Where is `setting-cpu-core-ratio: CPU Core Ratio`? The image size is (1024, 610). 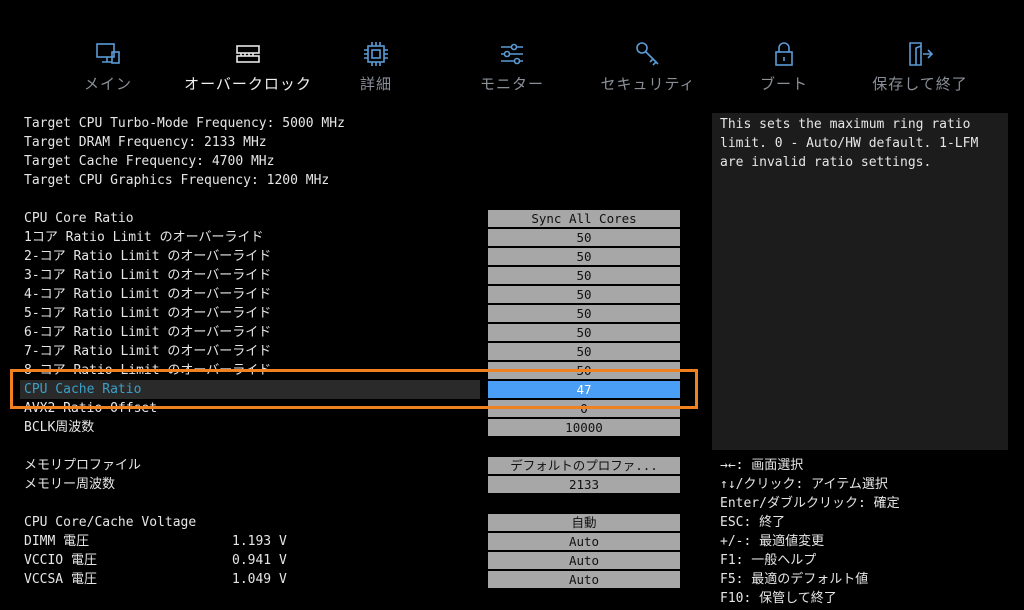 setting-cpu-core-ratio: CPU Core Ratio is located at coordinates (250, 218).